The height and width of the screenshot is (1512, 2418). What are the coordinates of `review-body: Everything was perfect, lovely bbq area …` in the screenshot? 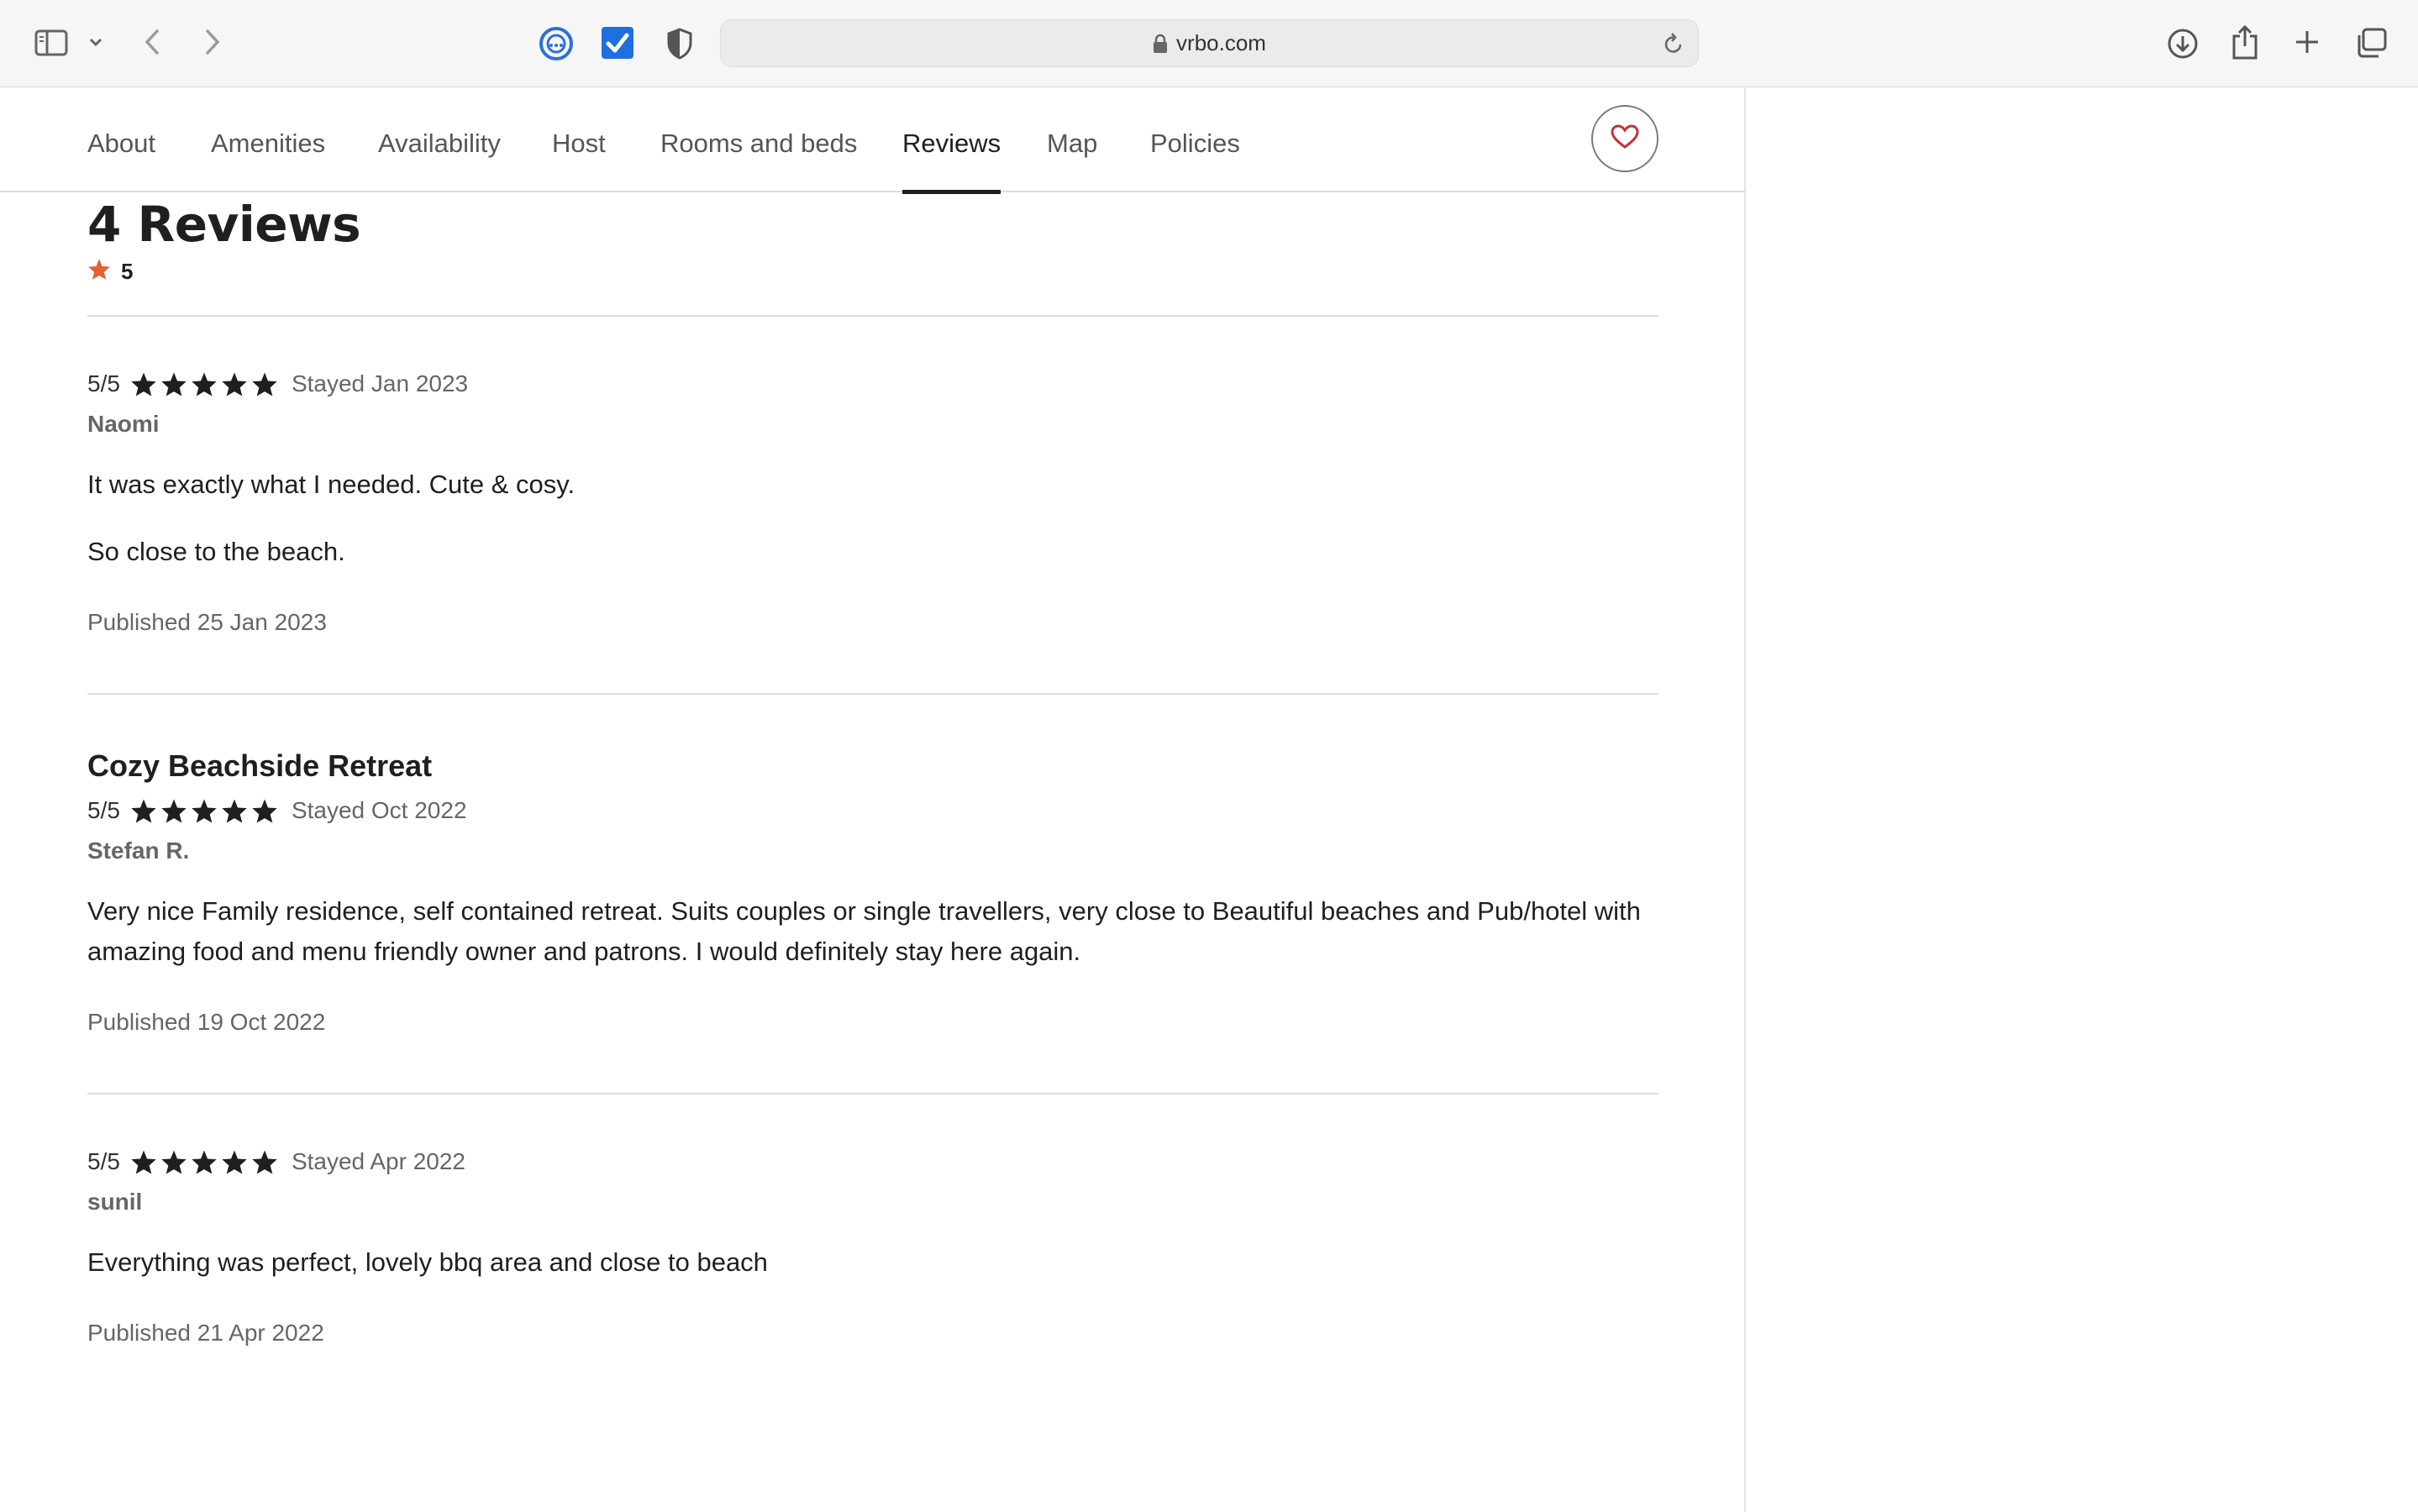 It's located at (872, 1262).